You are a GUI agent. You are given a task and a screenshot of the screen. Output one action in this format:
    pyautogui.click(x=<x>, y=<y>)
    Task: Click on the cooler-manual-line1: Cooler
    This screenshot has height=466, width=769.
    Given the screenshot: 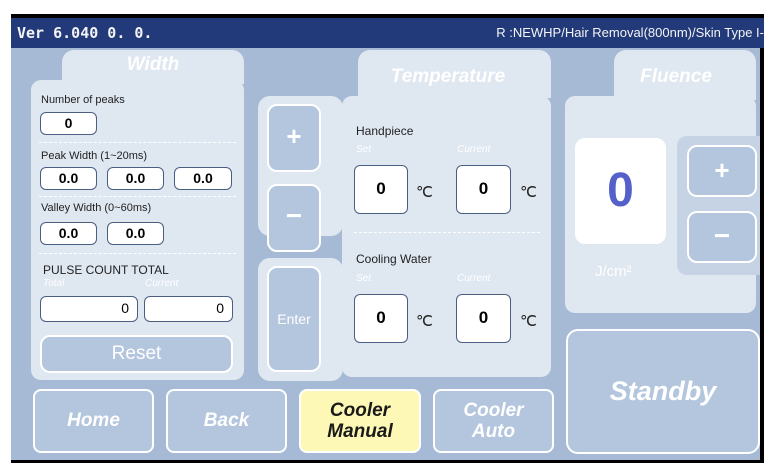 What is the action you would take?
    pyautogui.click(x=360, y=410)
    